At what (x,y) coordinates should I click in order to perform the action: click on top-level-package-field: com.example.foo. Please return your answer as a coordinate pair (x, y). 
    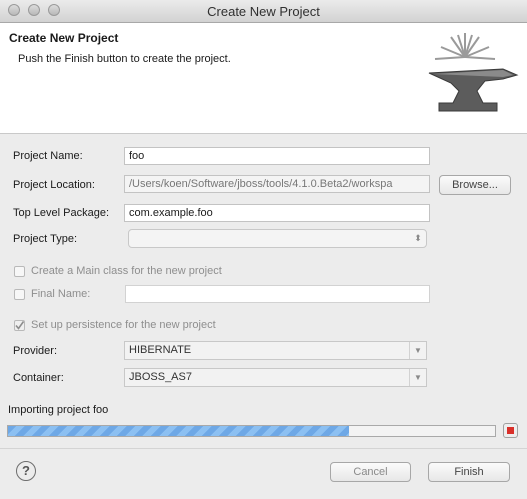
    Looking at the image, I should click on (277, 213).